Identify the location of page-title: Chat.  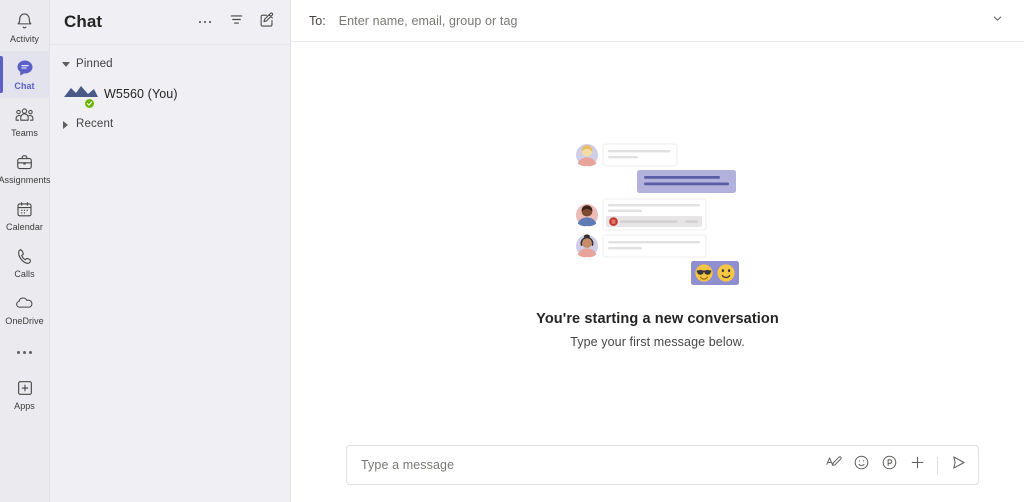
(83, 21).